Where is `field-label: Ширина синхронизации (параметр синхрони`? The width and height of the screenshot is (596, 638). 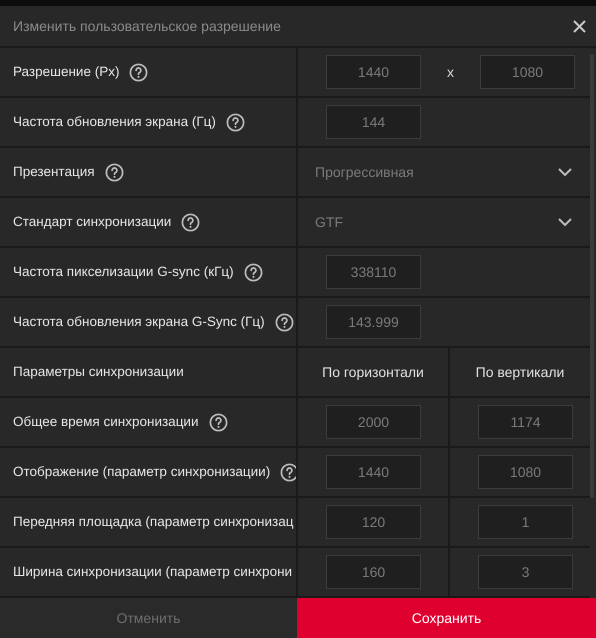
field-label: Ширина синхронизации (параметр синхрони is located at coordinates (152, 571).